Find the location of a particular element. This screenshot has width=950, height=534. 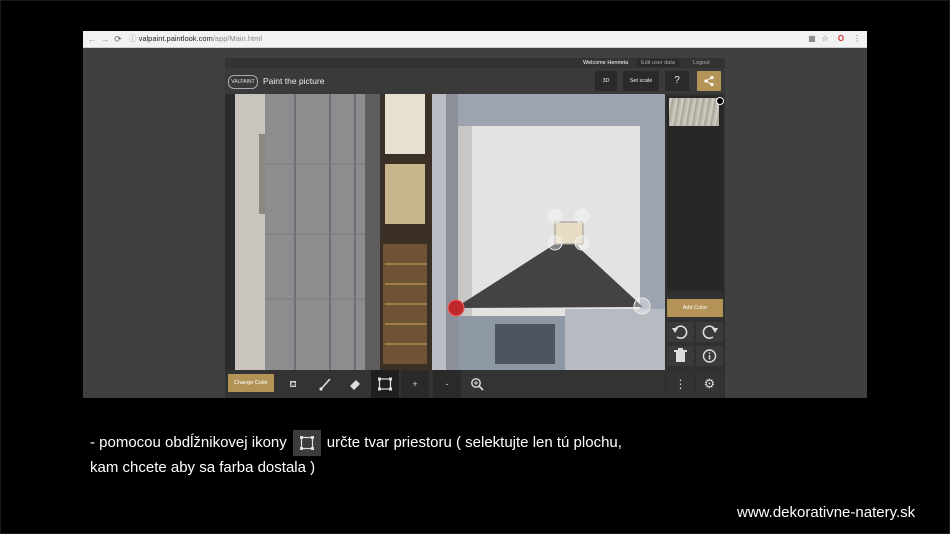

translate-icon: ▦ is located at coordinates (812, 39).